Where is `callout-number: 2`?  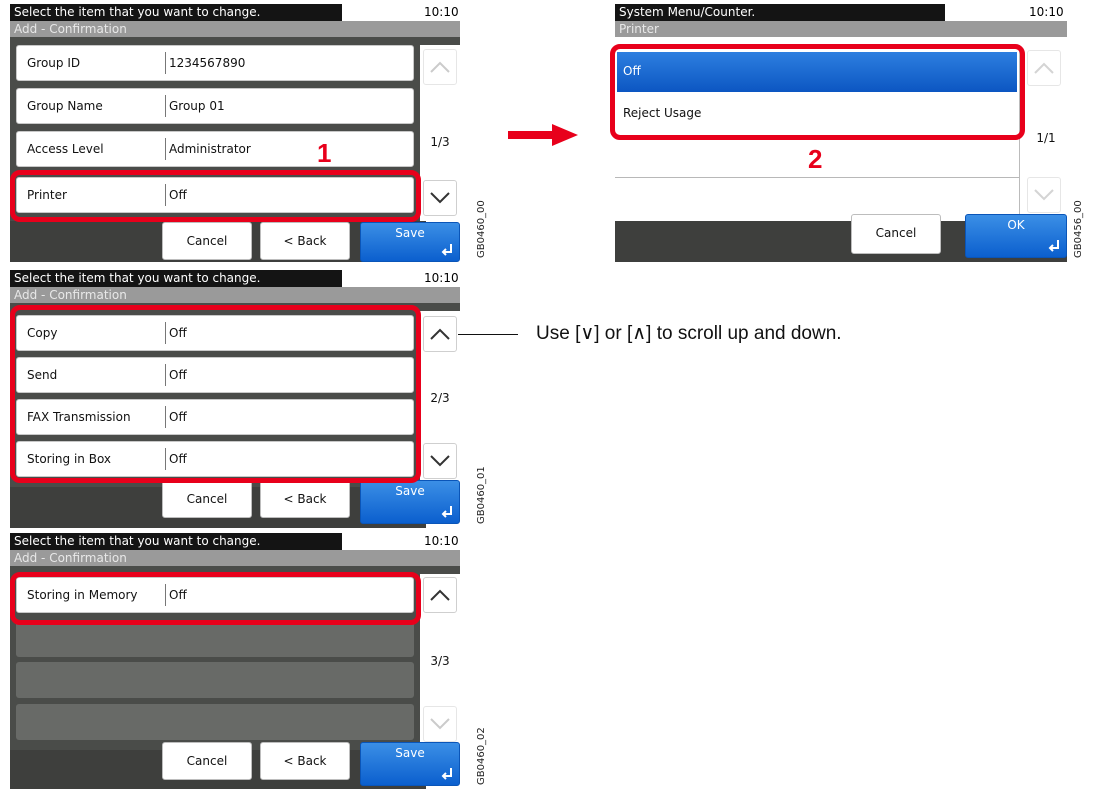 callout-number: 2 is located at coordinates (815, 159).